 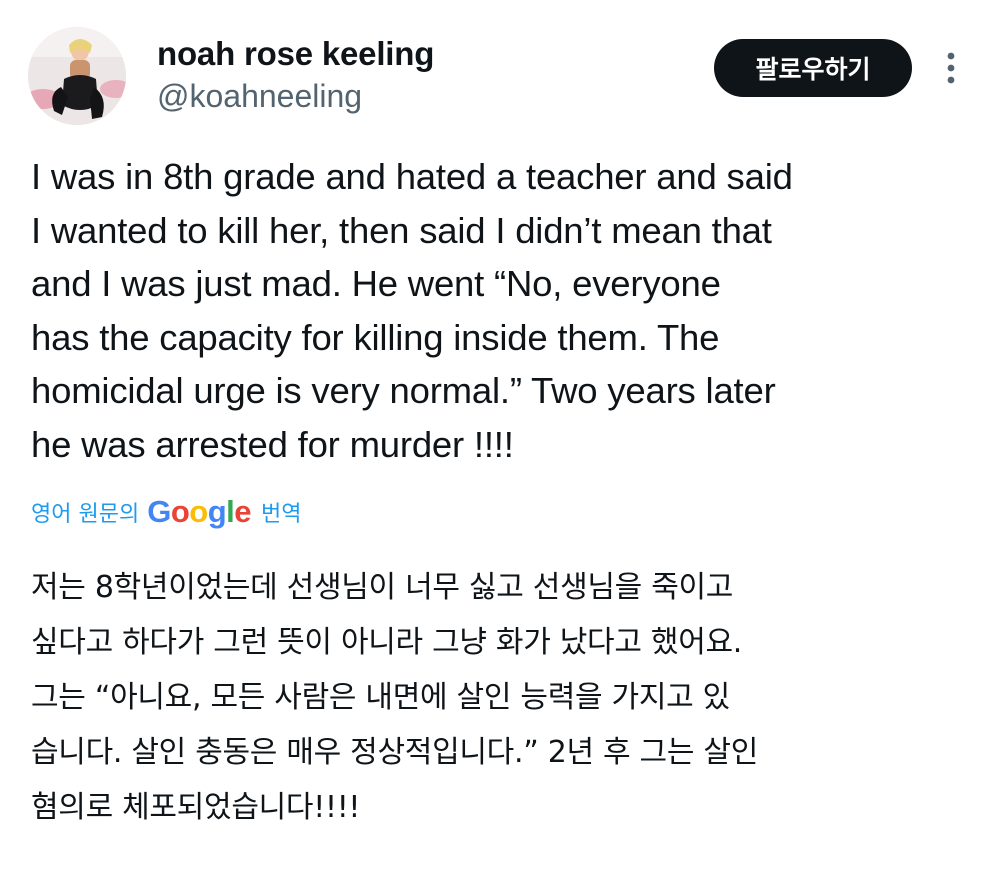 What do you see at coordinates (85, 514) in the screenshot?
I see `translate-prefix: 영어 원문의` at bounding box center [85, 514].